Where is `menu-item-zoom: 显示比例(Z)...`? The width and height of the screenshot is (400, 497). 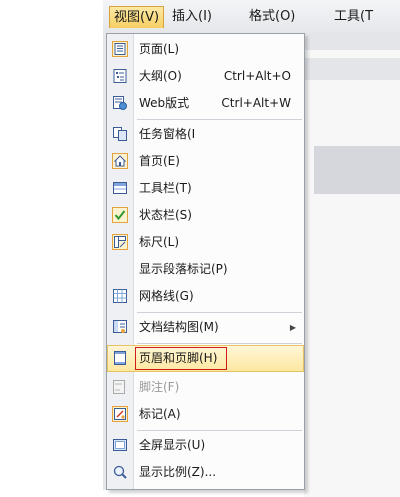 menu-item-zoom: 显示比例(Z)... is located at coordinates (205, 472).